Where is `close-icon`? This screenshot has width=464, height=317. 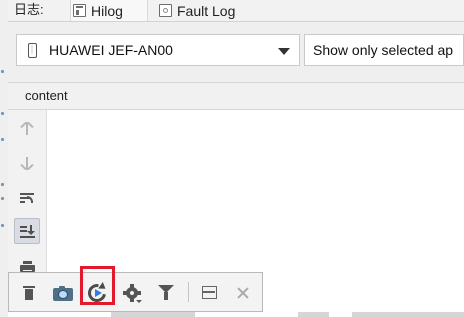
close-icon is located at coordinates (243, 293).